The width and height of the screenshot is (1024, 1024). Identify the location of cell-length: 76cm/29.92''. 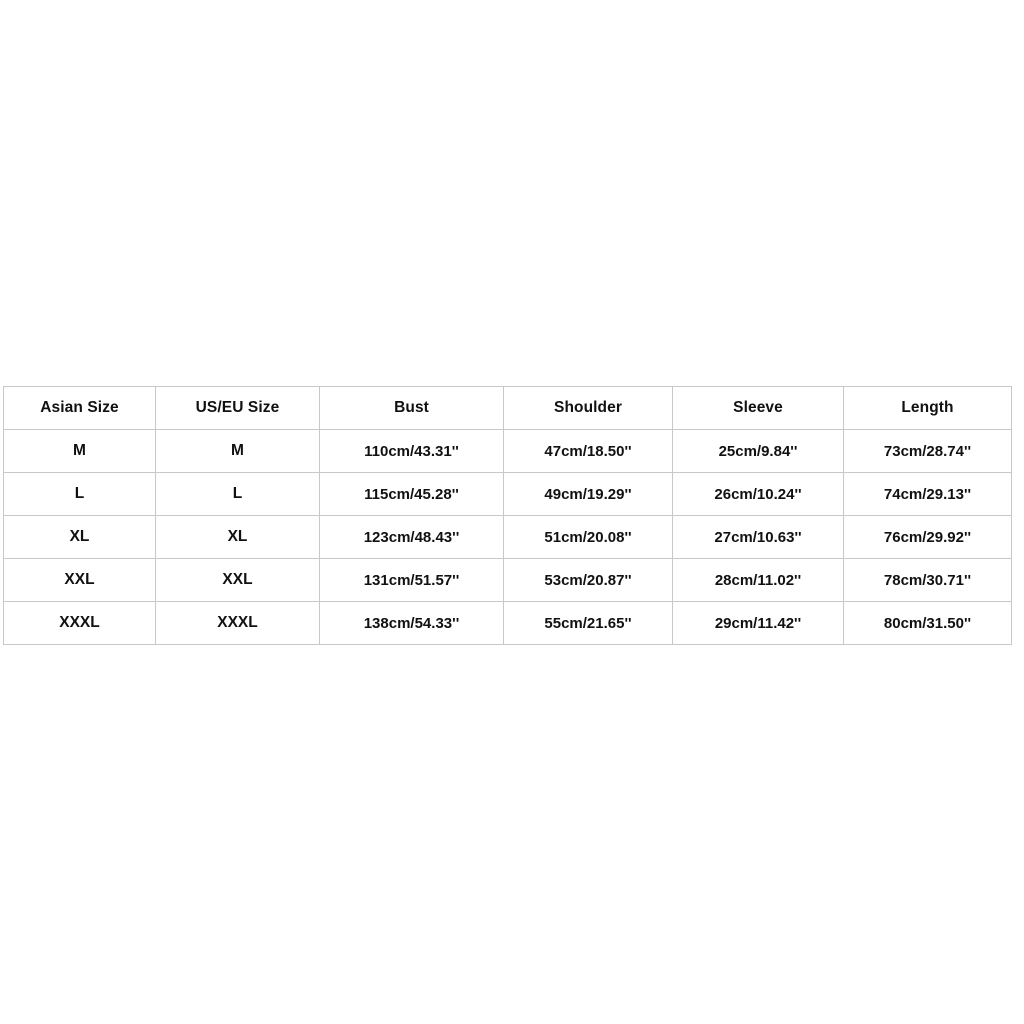
(927, 537).